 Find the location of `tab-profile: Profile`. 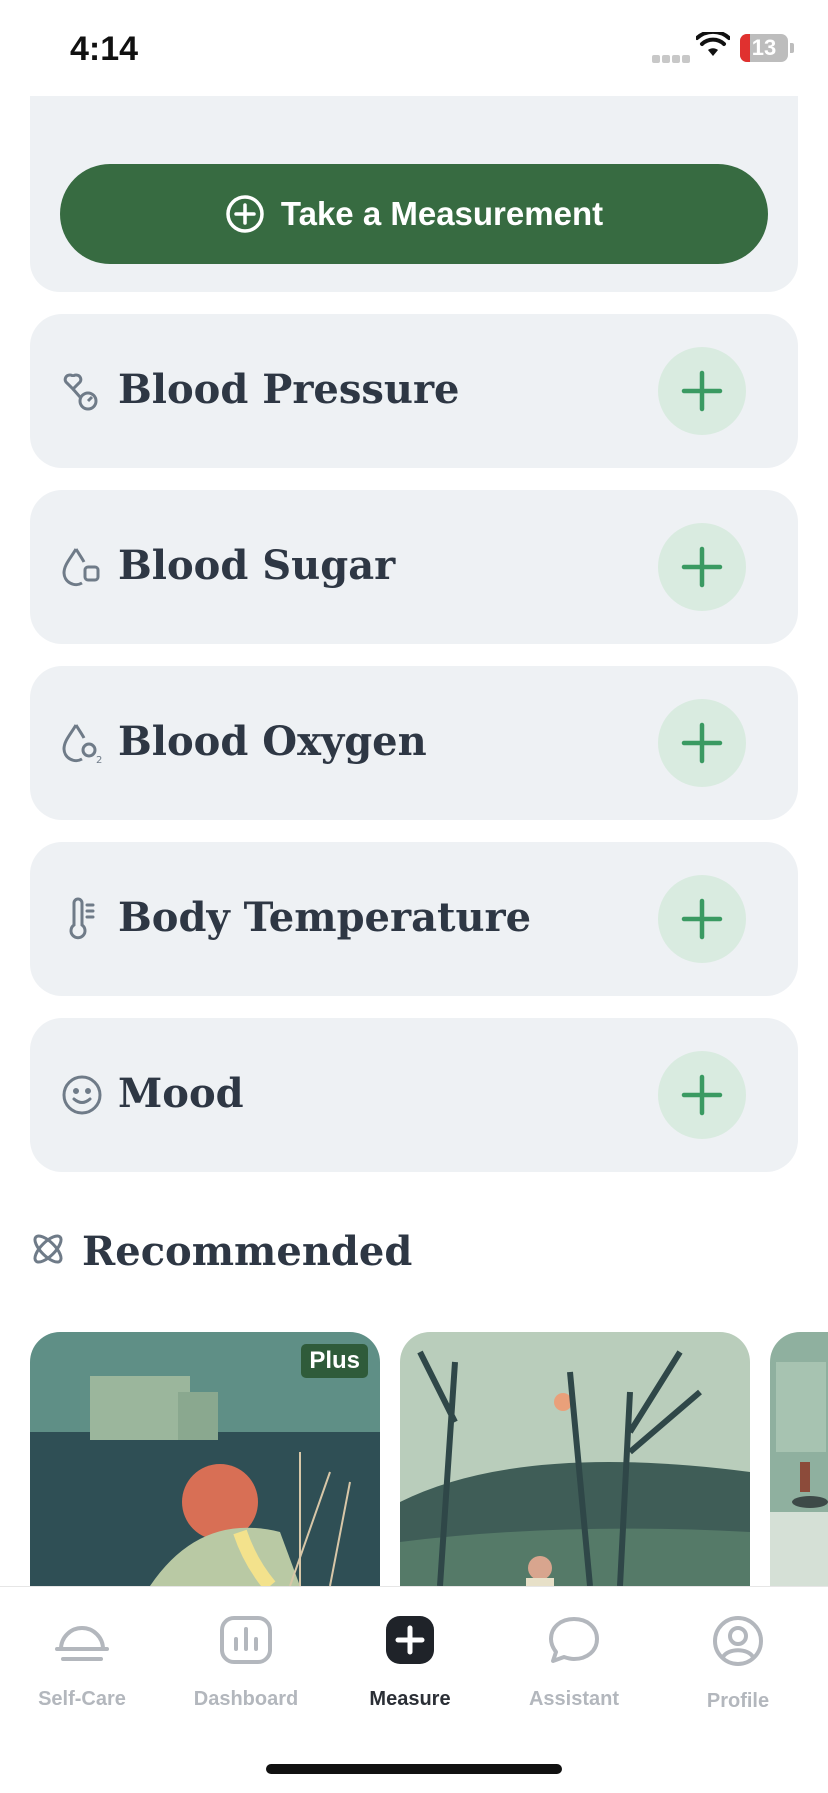

tab-profile: Profile is located at coordinates (738, 1664).